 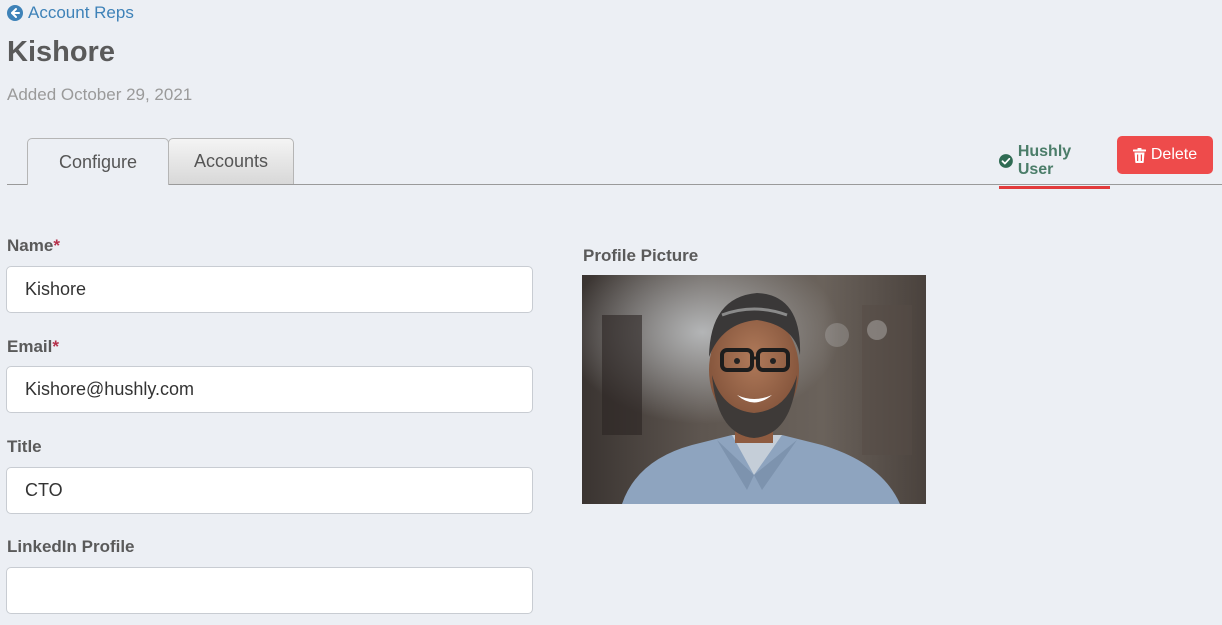 What do you see at coordinates (641, 255) in the screenshot?
I see `profile-picture-label: Profile Picture` at bounding box center [641, 255].